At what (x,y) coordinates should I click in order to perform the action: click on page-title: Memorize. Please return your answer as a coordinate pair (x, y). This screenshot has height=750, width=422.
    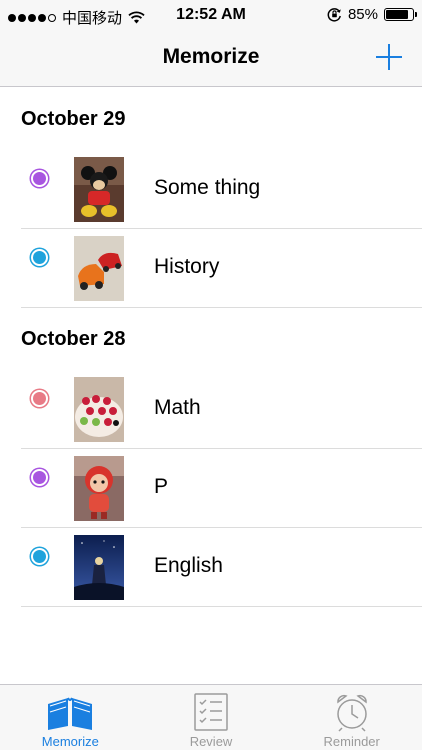
    Looking at the image, I should click on (211, 56).